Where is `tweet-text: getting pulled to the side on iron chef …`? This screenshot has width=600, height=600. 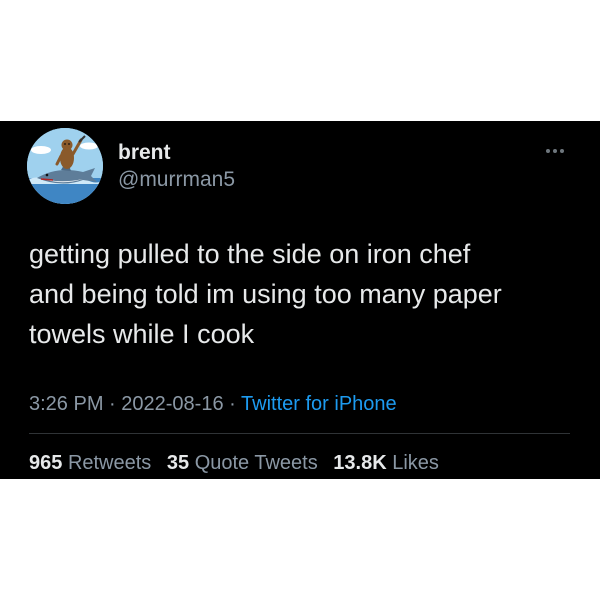 tweet-text: getting pulled to the side on iron chef … is located at coordinates (265, 294).